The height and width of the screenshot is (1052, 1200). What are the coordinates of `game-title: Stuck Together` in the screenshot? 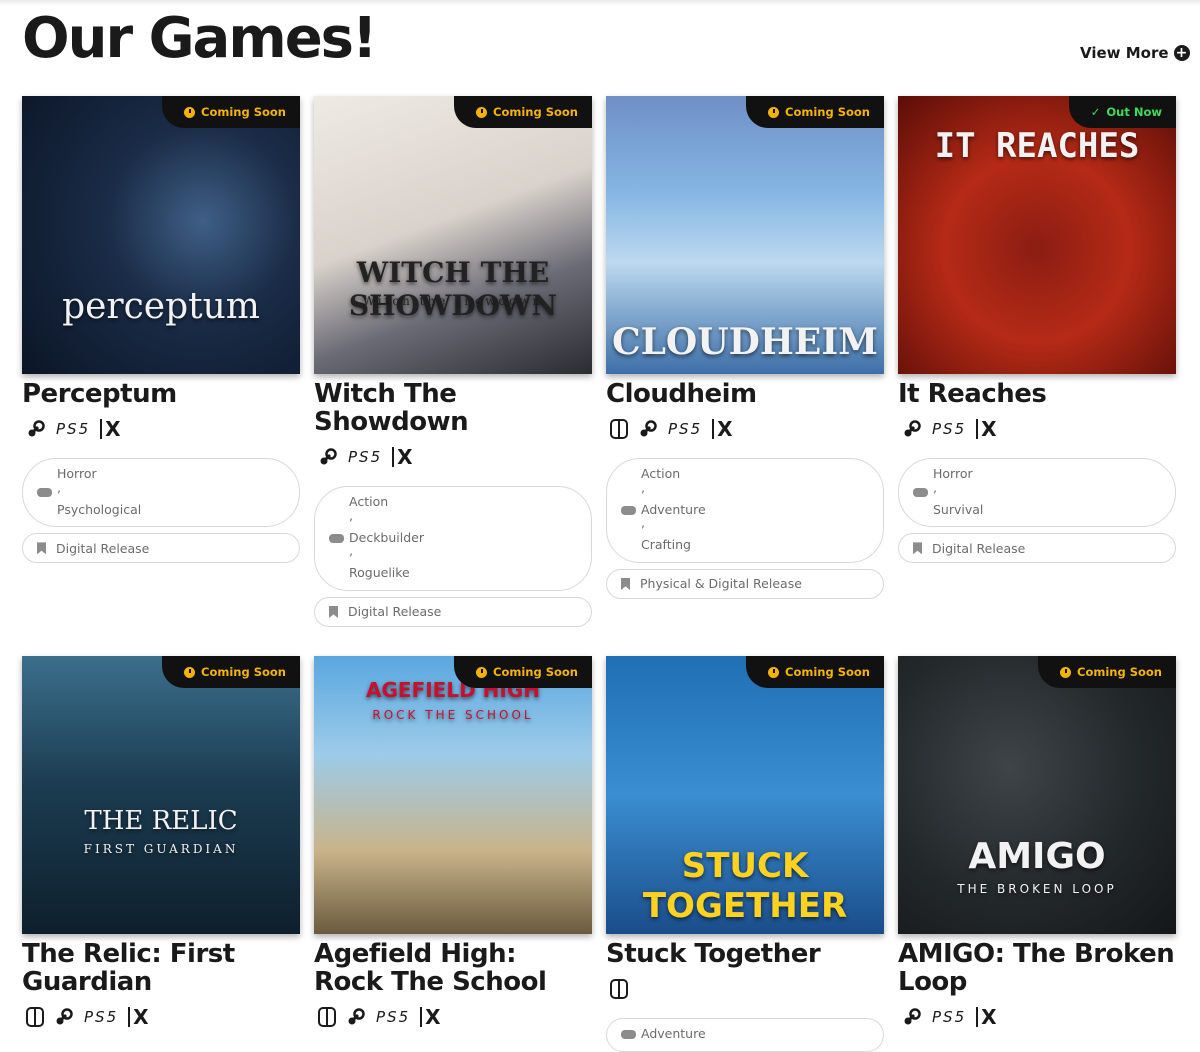 It's located at (745, 954).